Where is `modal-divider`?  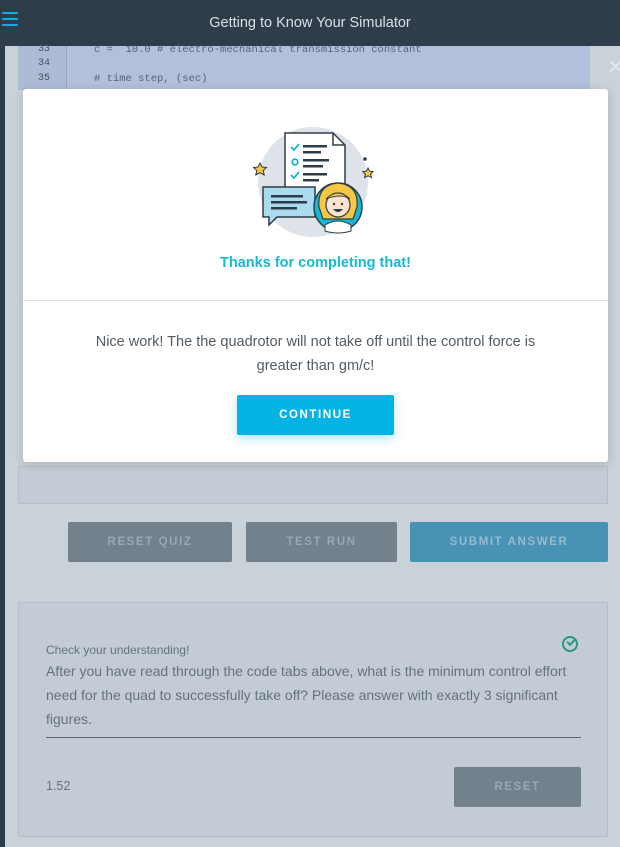 modal-divider is located at coordinates (315, 300).